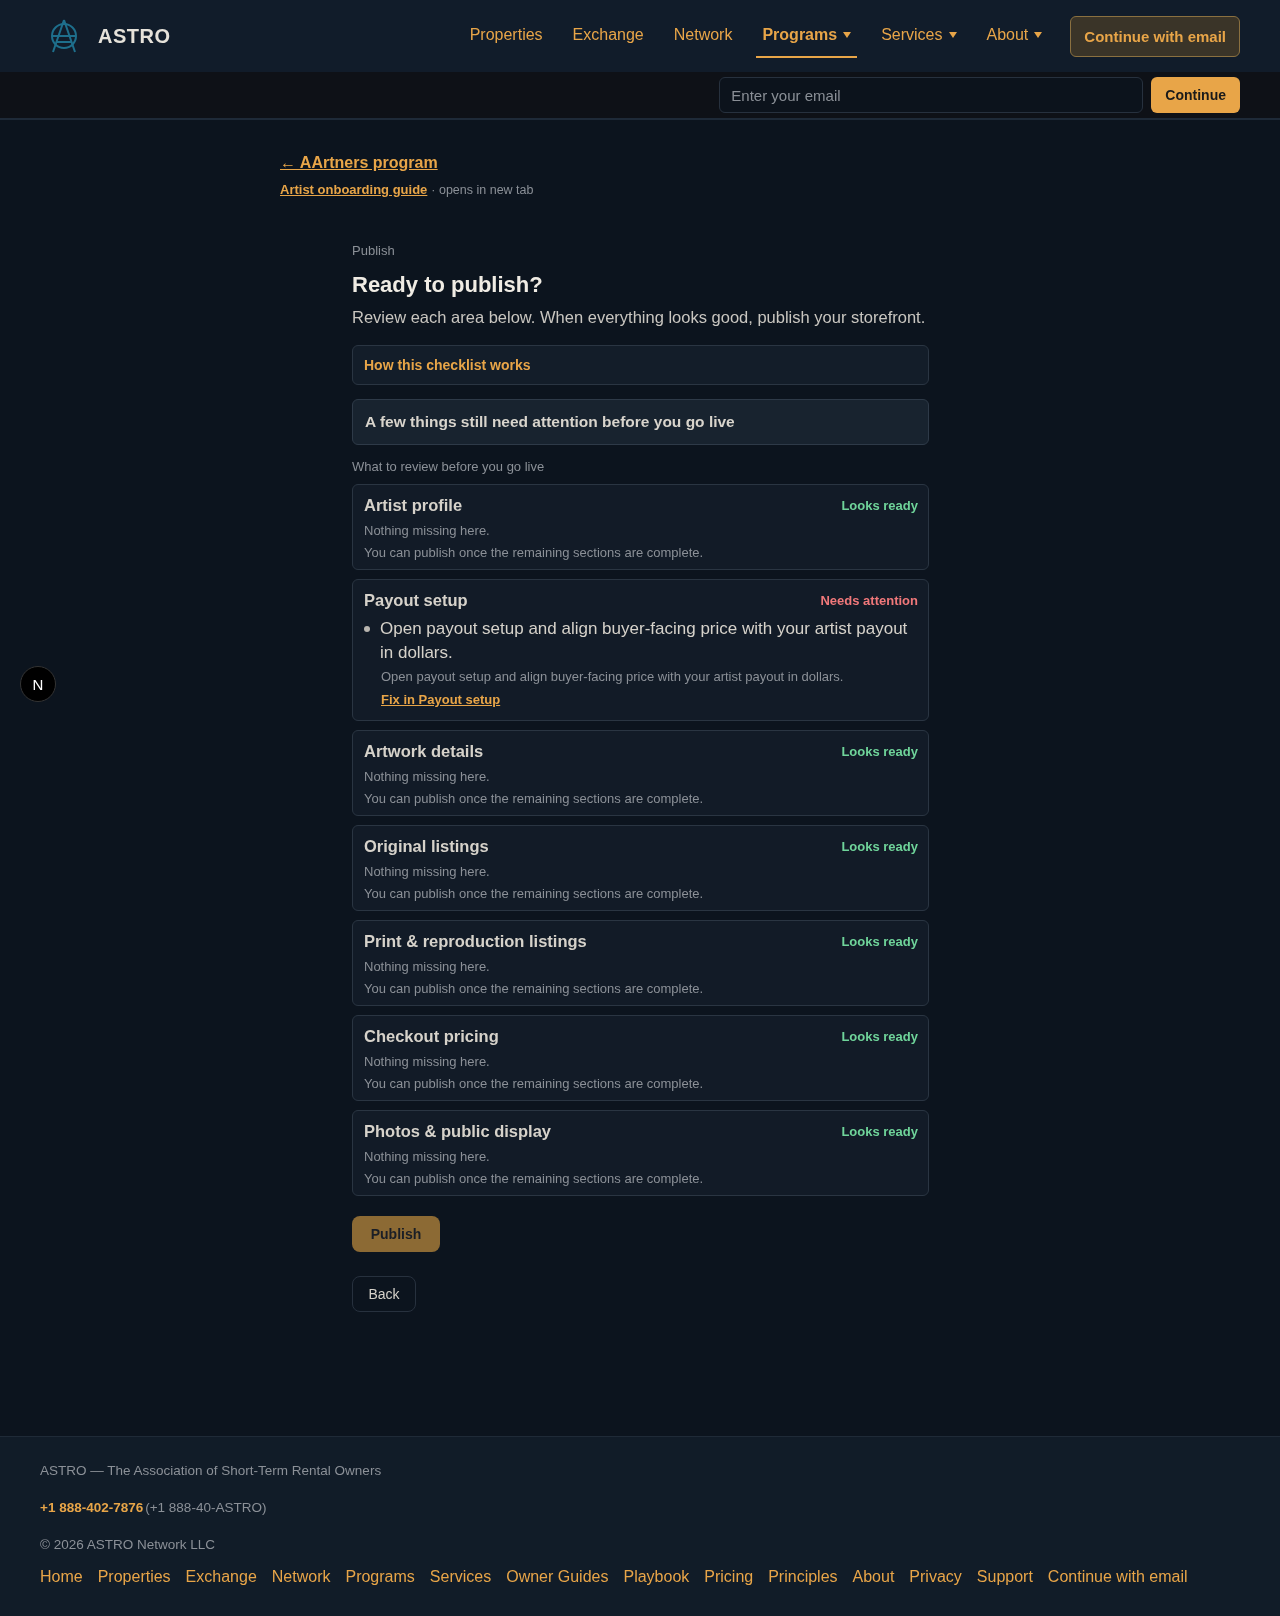 The image size is (1280, 1616). I want to click on footer-link: Exchange, so click(221, 1577).